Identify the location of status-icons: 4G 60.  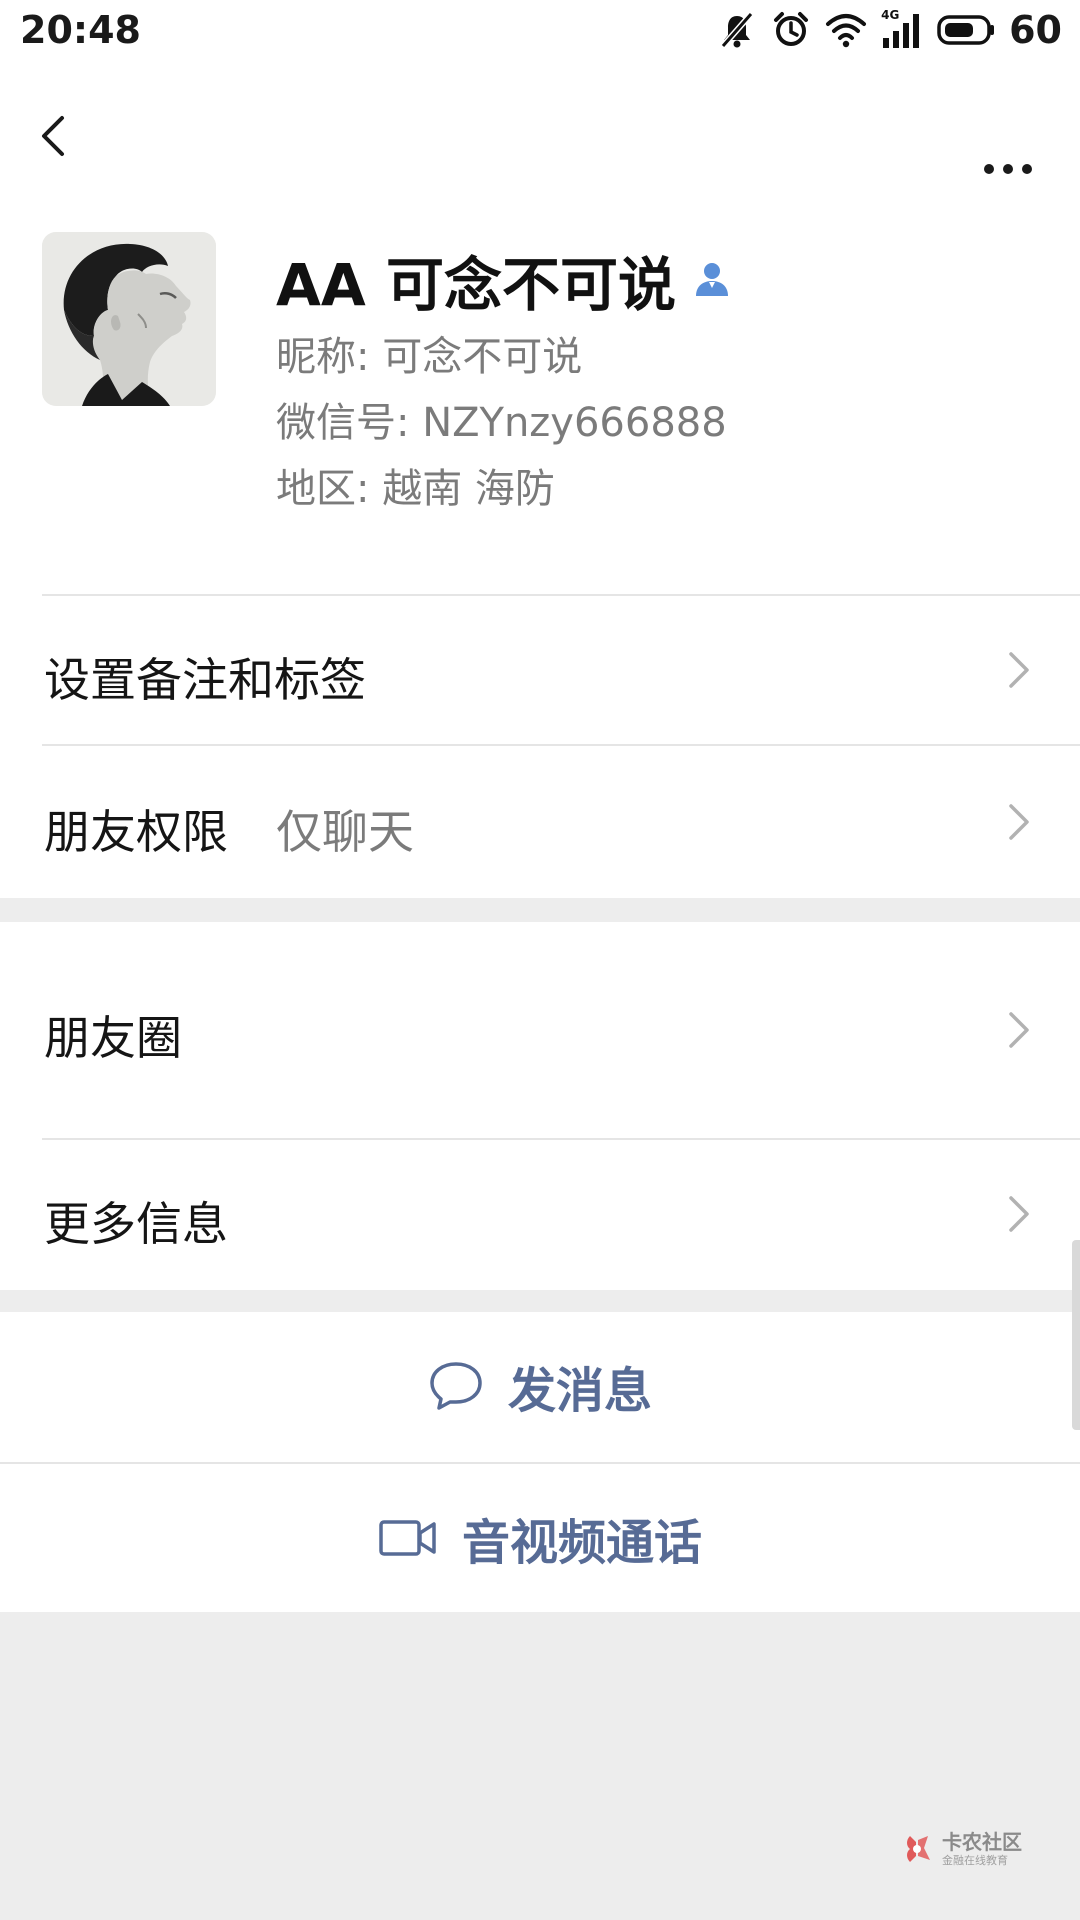
(889, 30).